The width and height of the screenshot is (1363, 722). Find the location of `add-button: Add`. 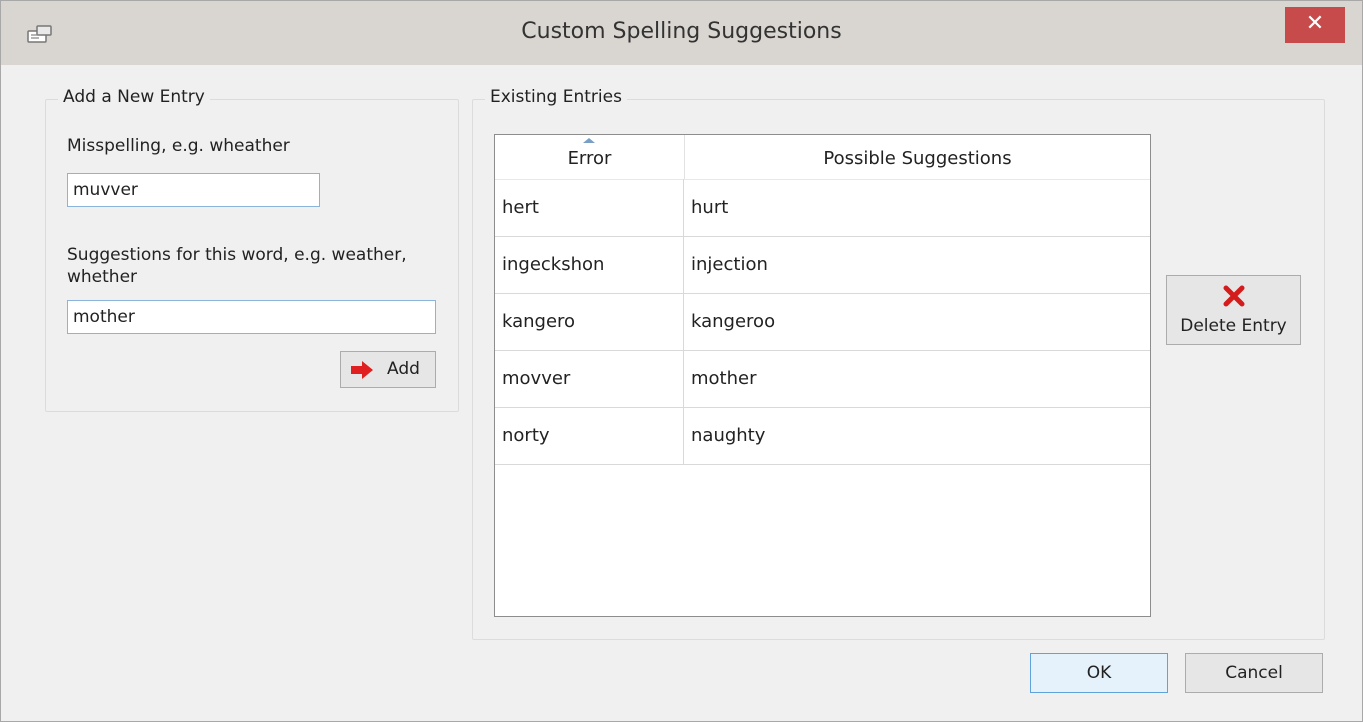

add-button: Add is located at coordinates (388, 369).